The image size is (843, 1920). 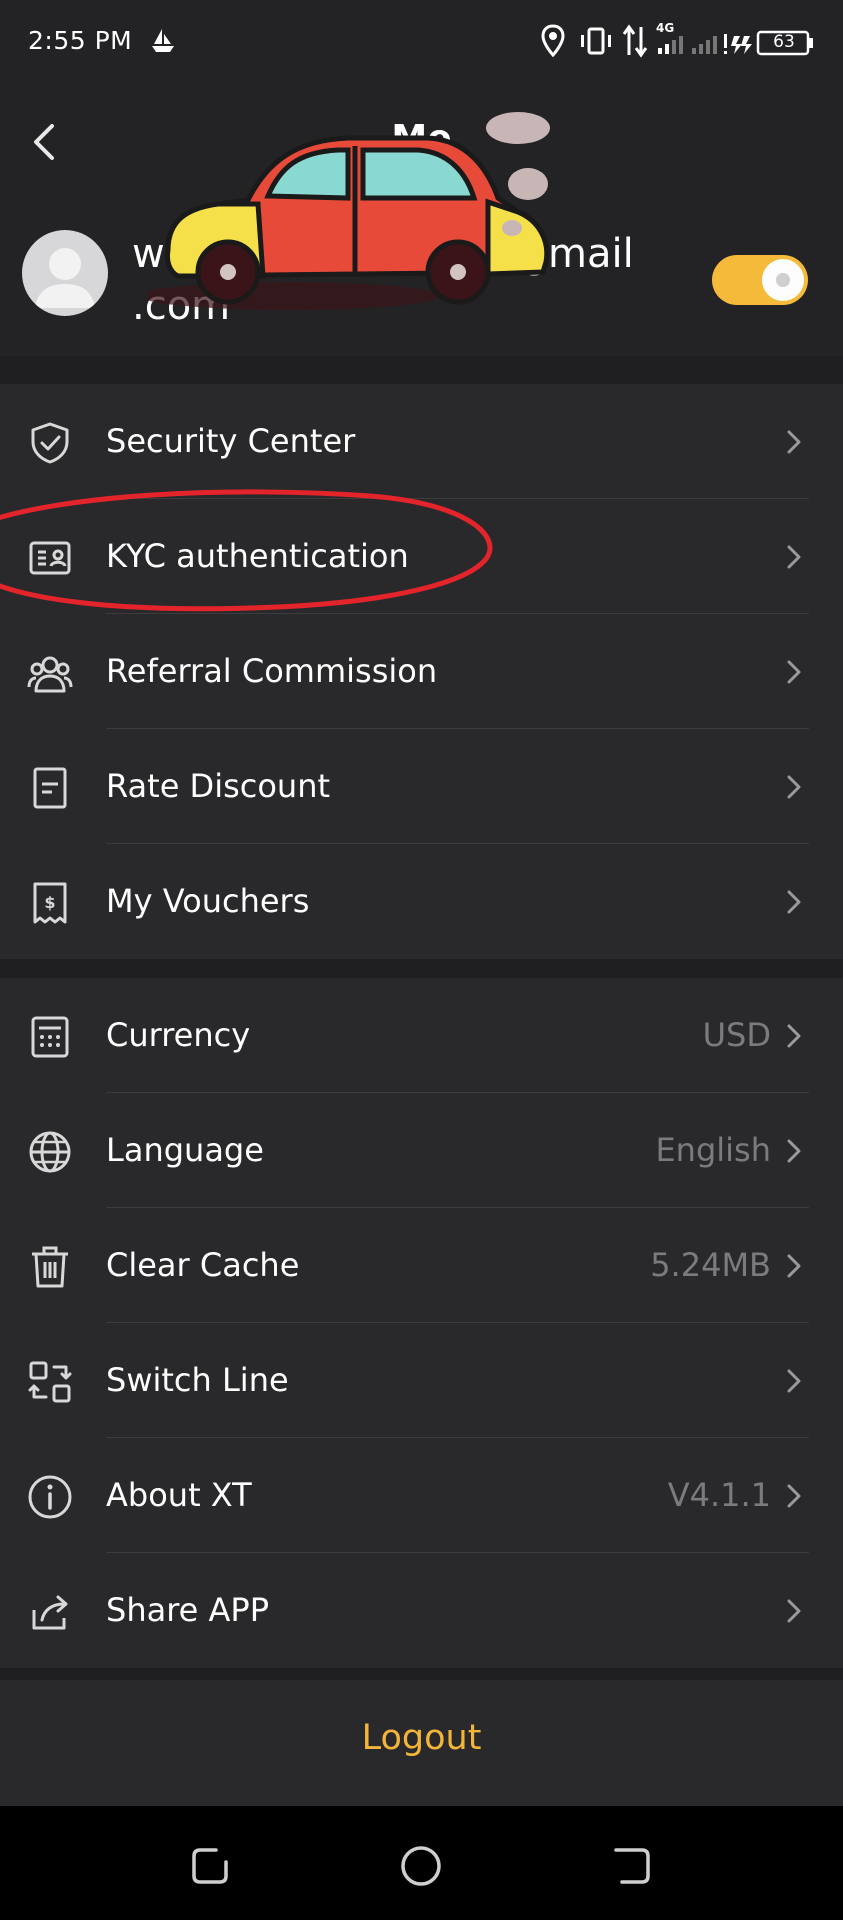 I want to click on annotation-ellipse, so click(x=246, y=550).